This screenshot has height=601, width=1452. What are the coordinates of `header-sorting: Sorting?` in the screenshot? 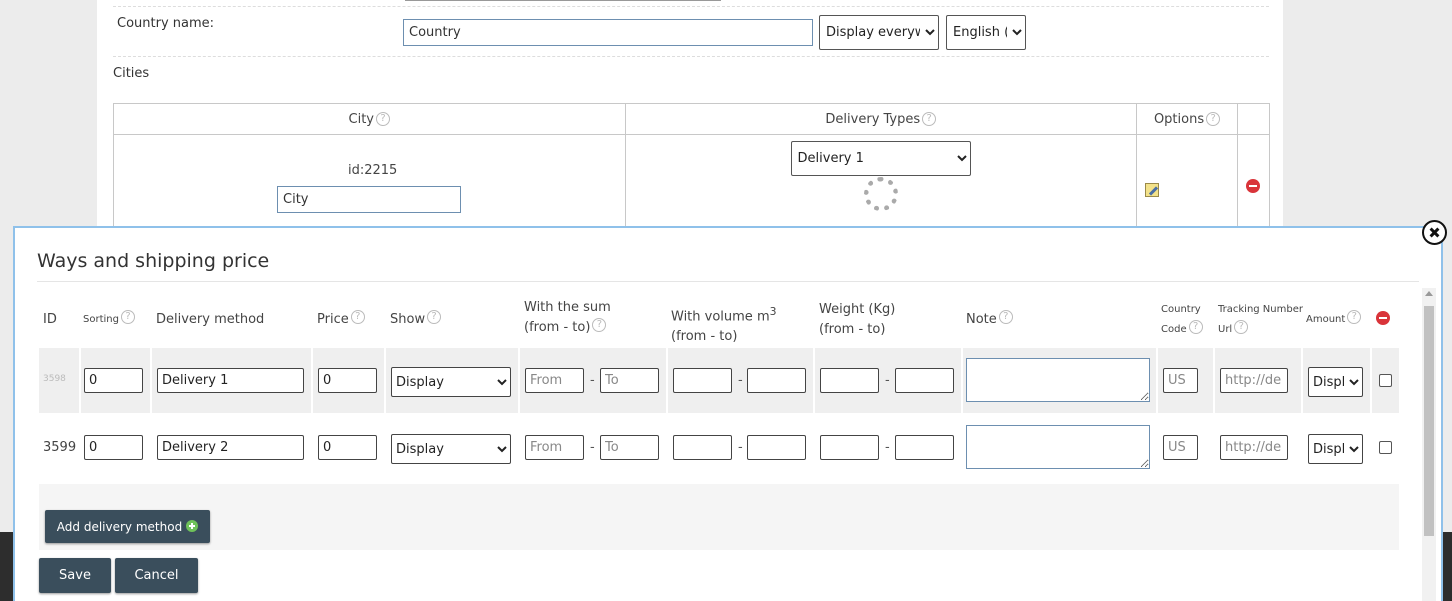 It's located at (109, 320).